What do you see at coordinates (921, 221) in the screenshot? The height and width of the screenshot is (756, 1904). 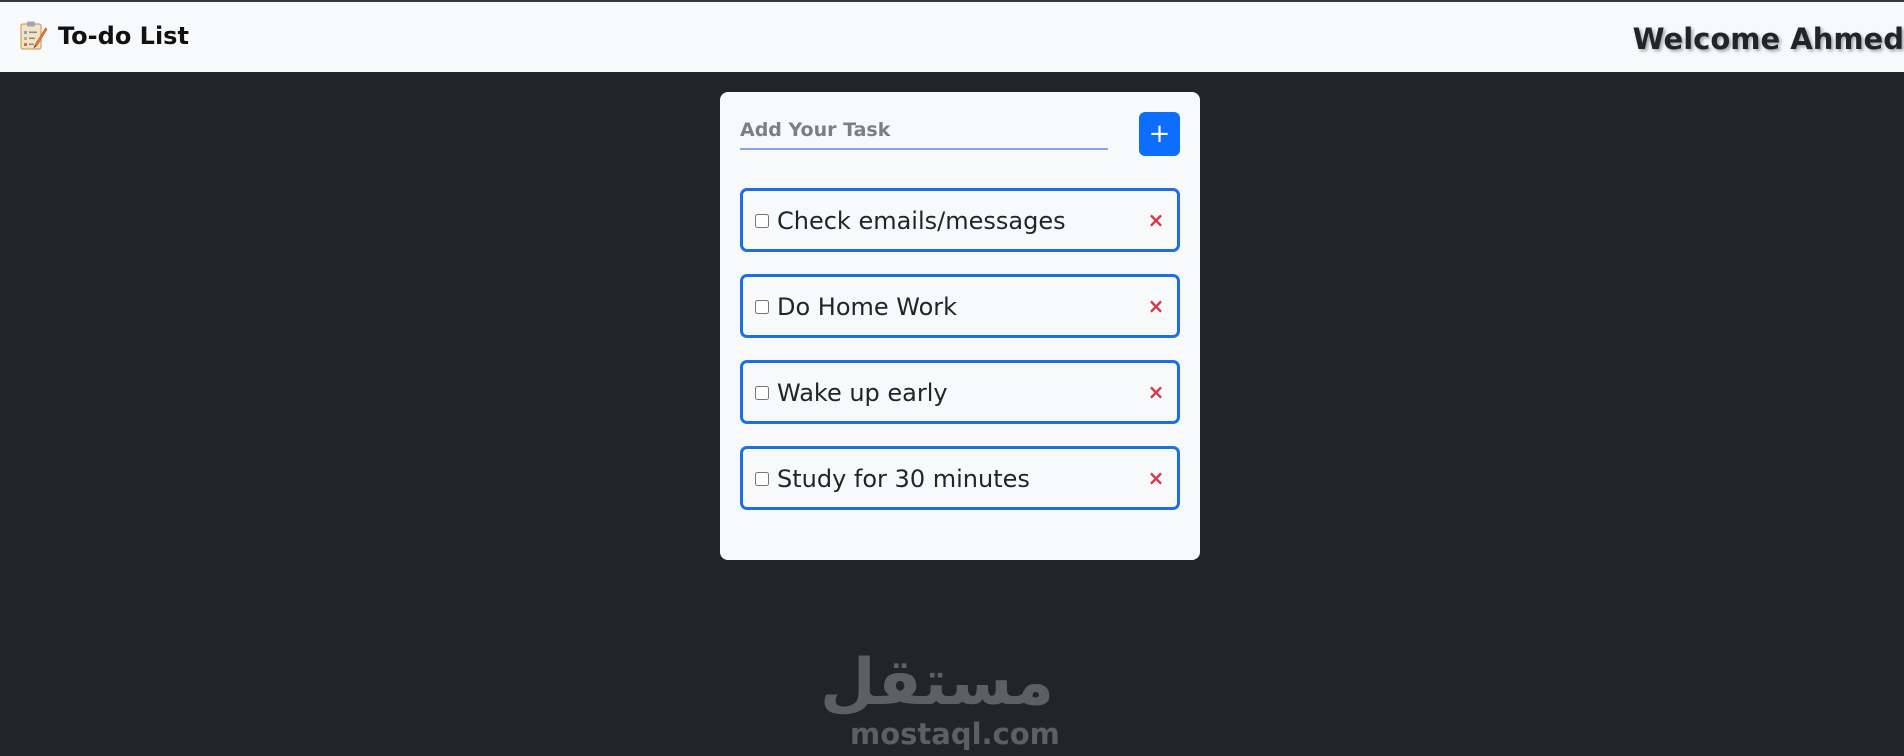 I see `task-label: Check emails/messages` at bounding box center [921, 221].